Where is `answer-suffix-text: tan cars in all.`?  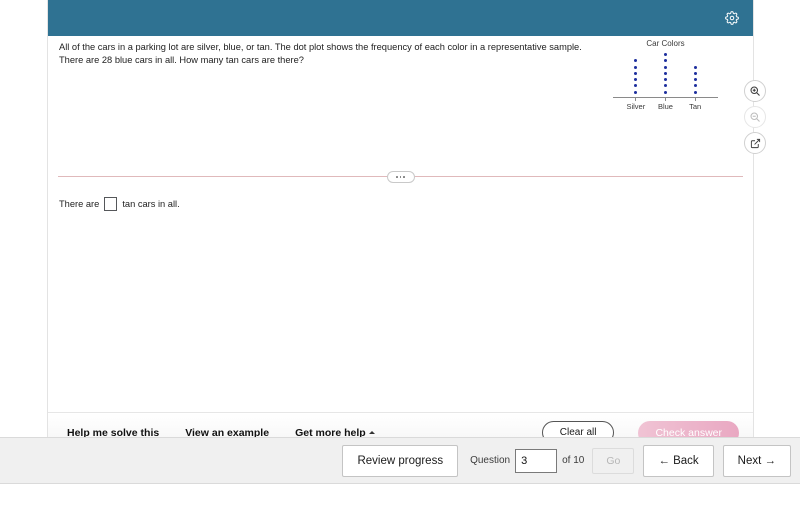 answer-suffix-text: tan cars in all. is located at coordinates (151, 204).